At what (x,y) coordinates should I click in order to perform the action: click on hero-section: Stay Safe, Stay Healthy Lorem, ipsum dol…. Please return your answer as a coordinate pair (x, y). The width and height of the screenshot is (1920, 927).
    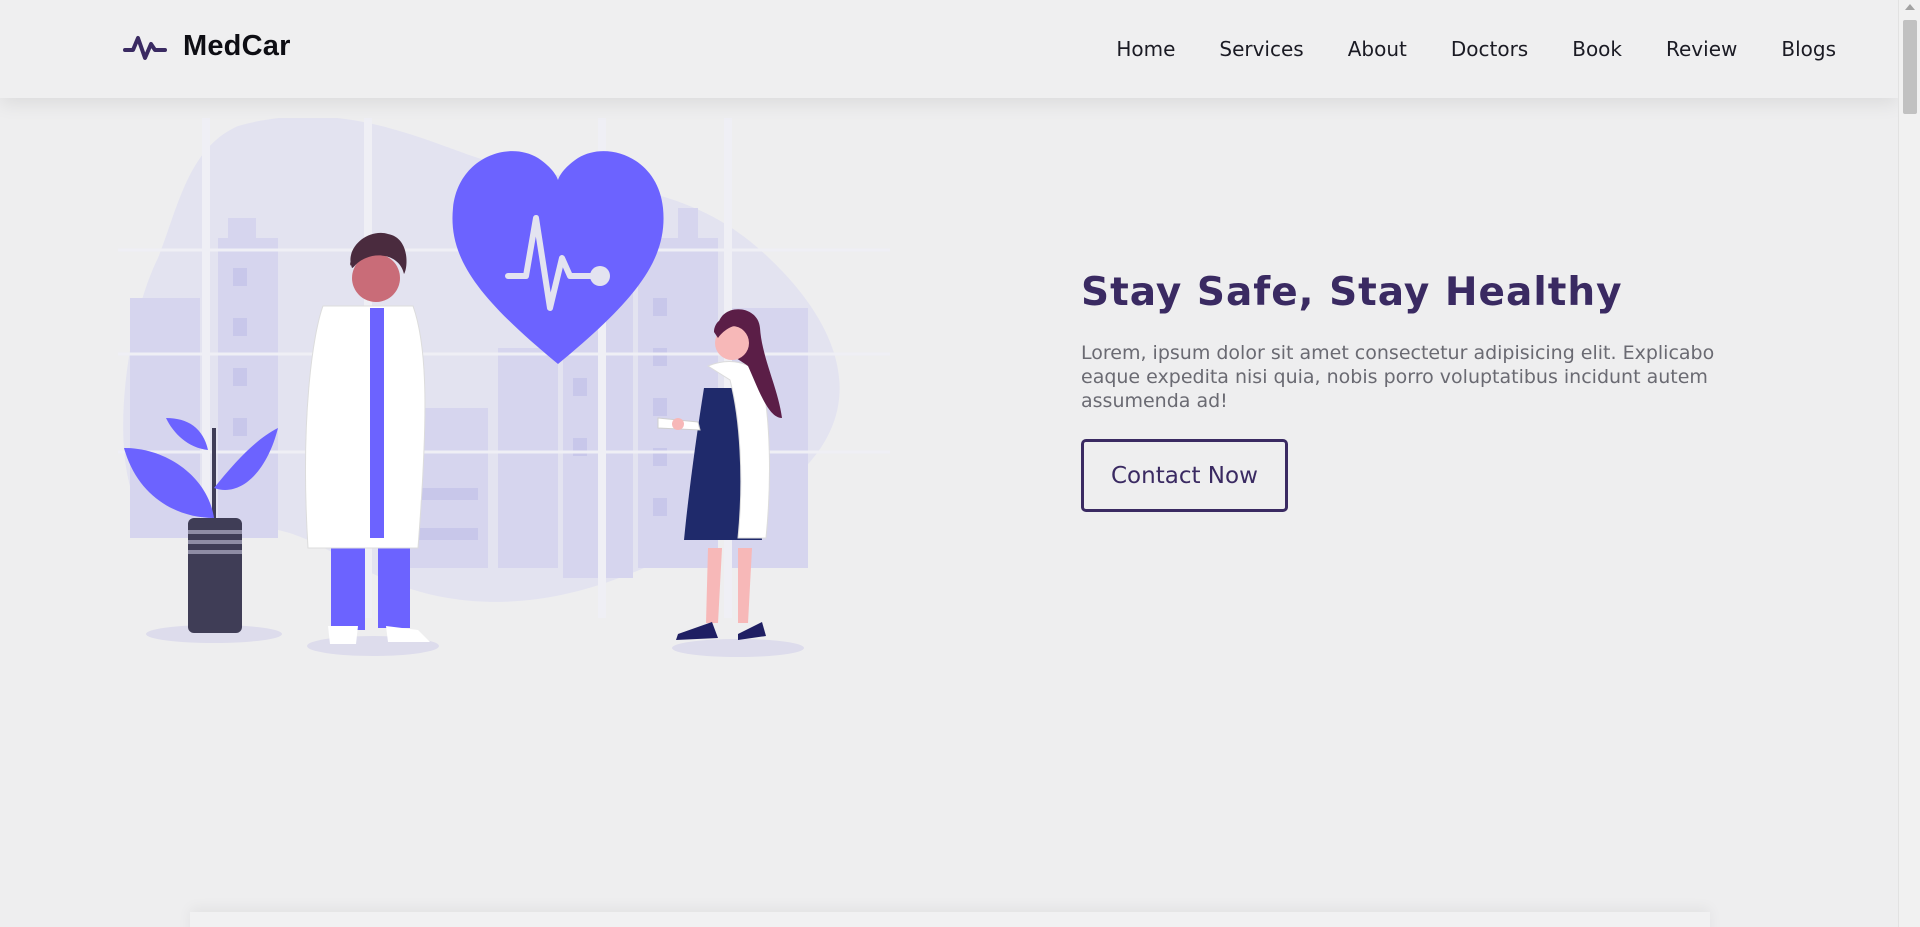
    Looking at the image, I should click on (1421, 391).